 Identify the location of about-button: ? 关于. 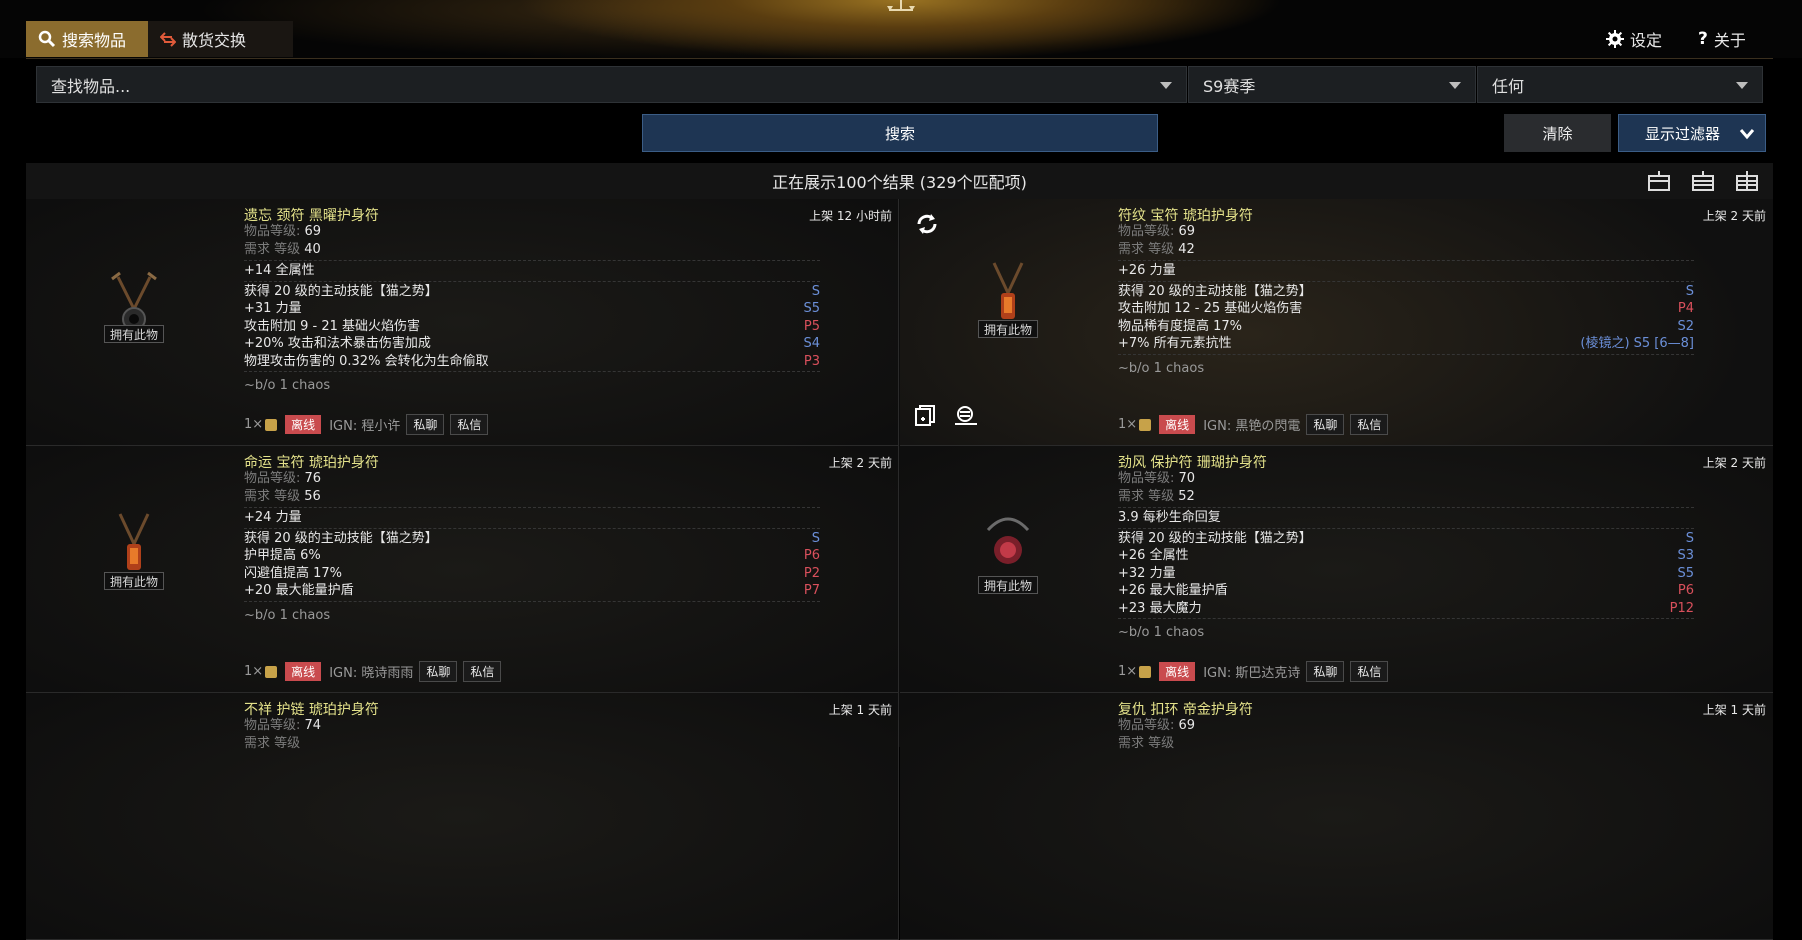
(1722, 39).